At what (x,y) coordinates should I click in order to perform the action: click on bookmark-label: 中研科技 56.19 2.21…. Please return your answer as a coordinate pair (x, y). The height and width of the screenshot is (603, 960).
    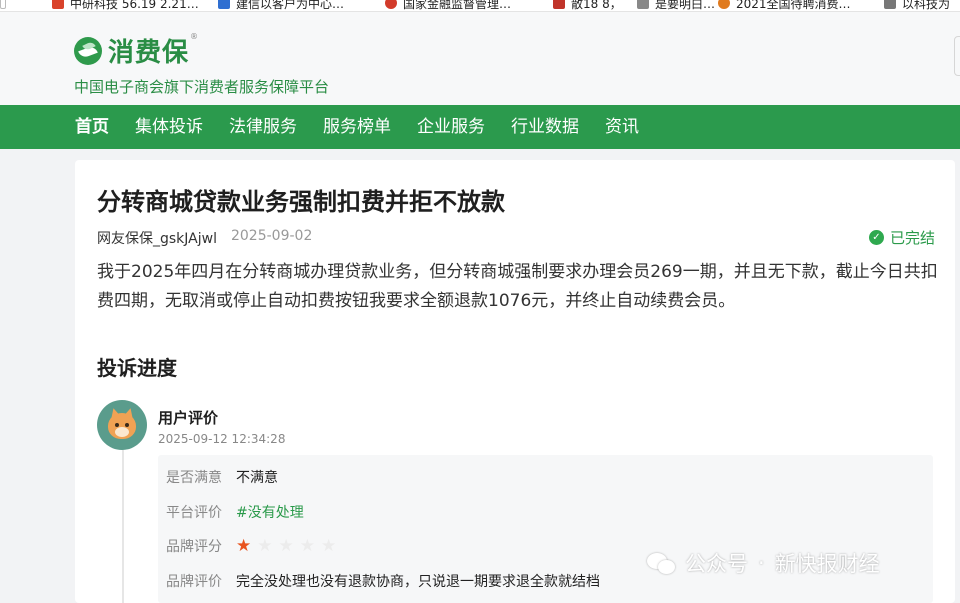
    Looking at the image, I should click on (134, 5).